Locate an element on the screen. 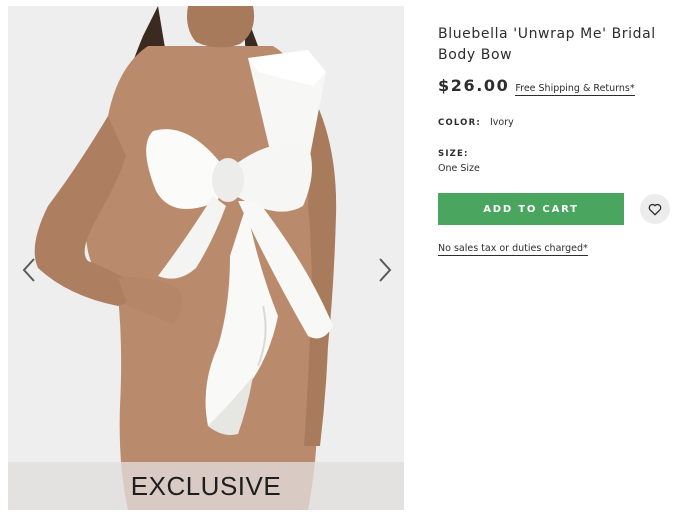 The image size is (680, 516). price-row: $26.00 Free Shipping & Returns* is located at coordinates (556, 86).